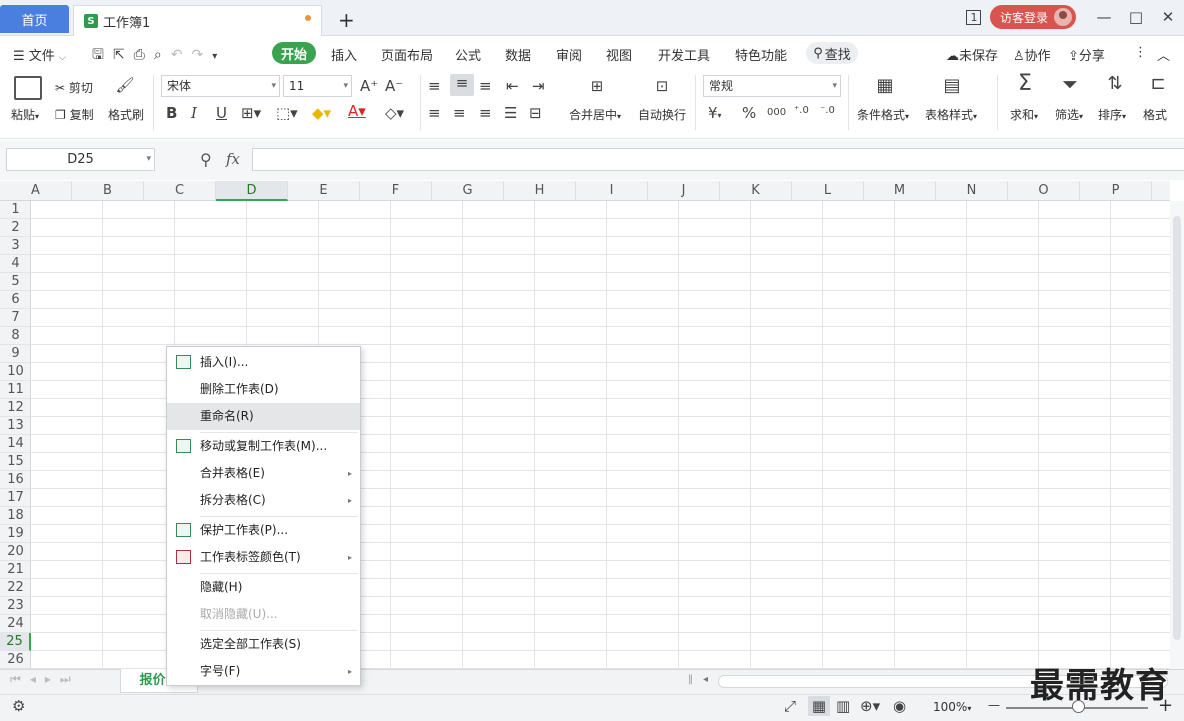 The height and width of the screenshot is (721, 1184). What do you see at coordinates (885, 86) in the screenshot?
I see `conditional-format-icon: ▦` at bounding box center [885, 86].